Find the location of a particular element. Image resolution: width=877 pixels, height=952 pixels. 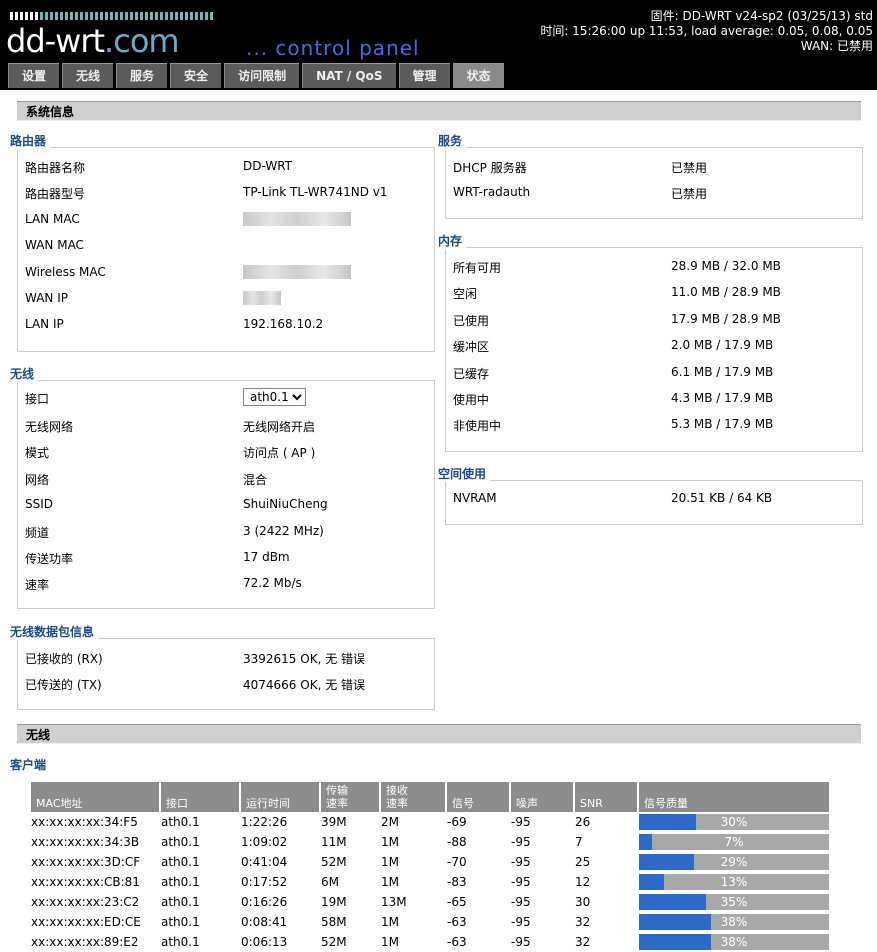

wireless-legend: 无线 is located at coordinates (24, 373).